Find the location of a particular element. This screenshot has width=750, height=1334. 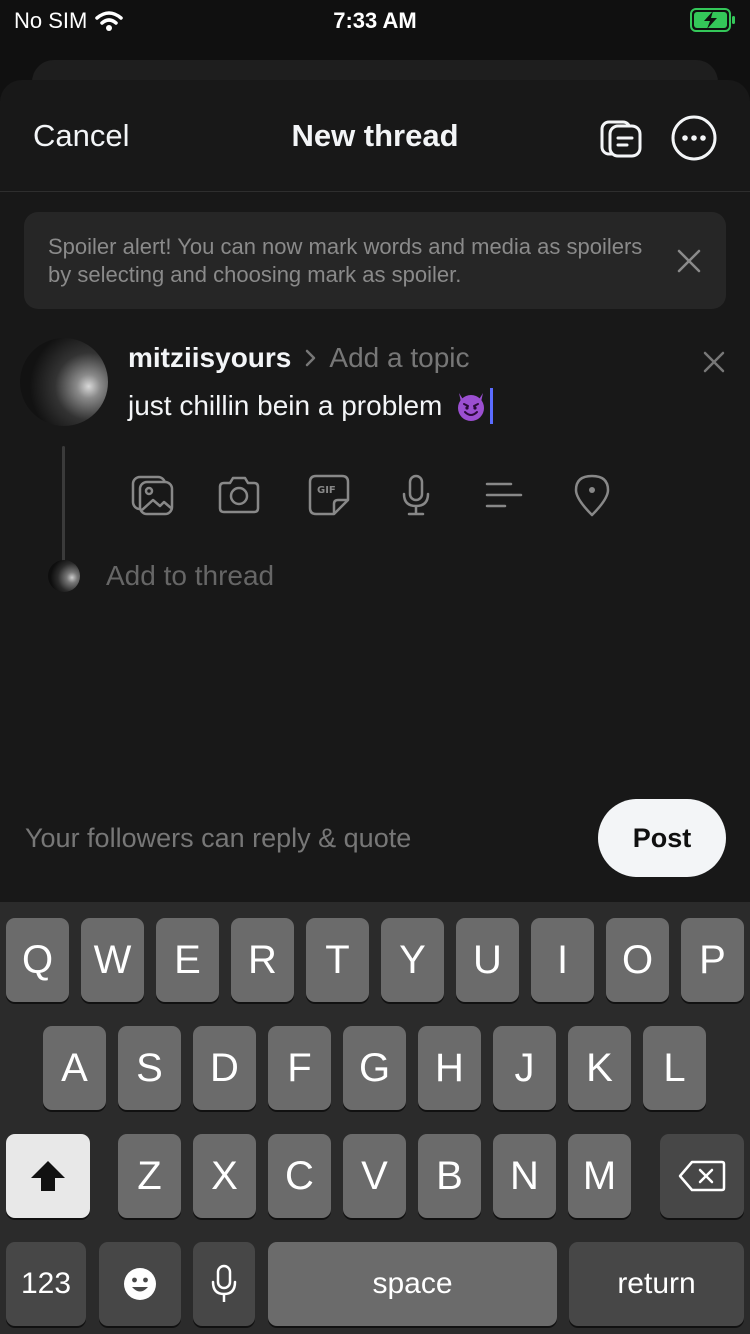

key-o: O is located at coordinates (637, 960).